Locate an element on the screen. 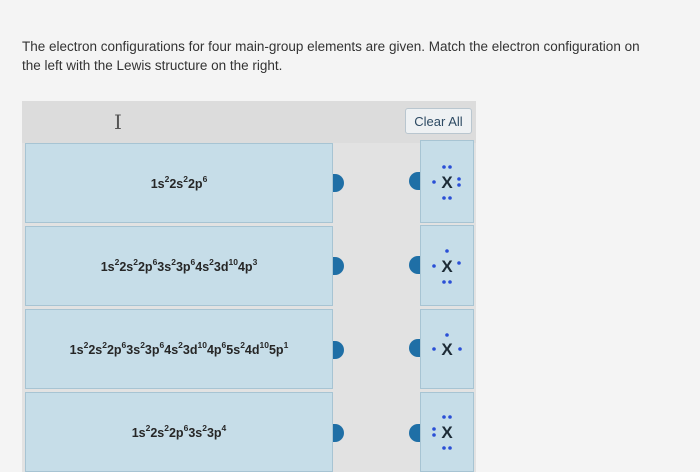 The width and height of the screenshot is (700, 472). text-cursor-icon: I is located at coordinates (118, 122).